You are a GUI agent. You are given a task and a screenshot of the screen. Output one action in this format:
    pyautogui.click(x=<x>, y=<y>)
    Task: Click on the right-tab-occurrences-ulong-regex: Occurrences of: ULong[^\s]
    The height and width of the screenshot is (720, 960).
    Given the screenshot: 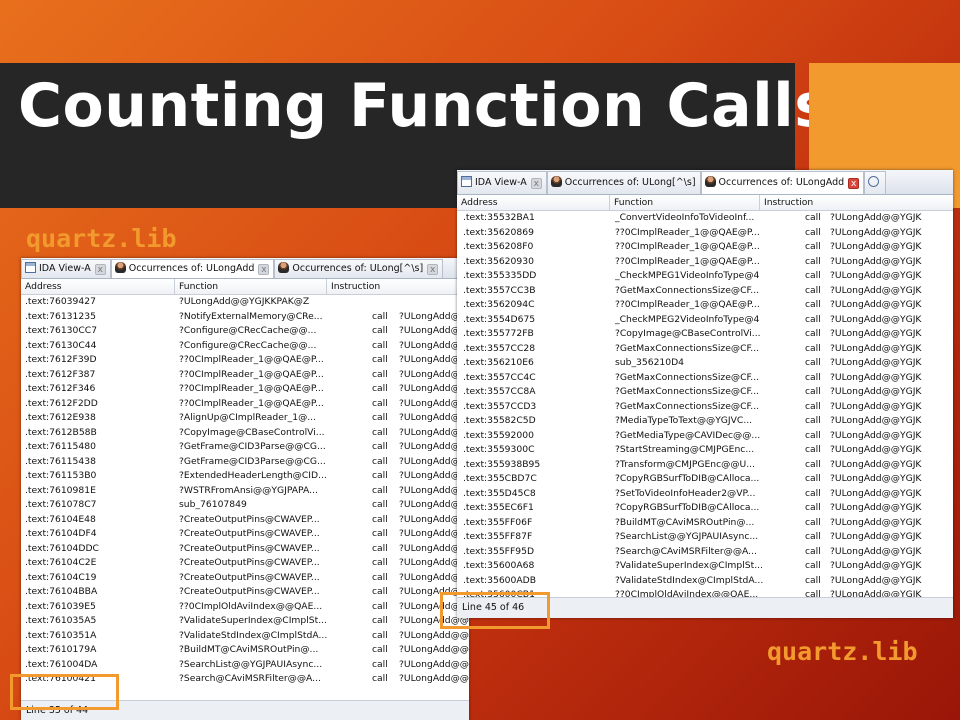 What is the action you would take?
    pyautogui.click(x=623, y=182)
    